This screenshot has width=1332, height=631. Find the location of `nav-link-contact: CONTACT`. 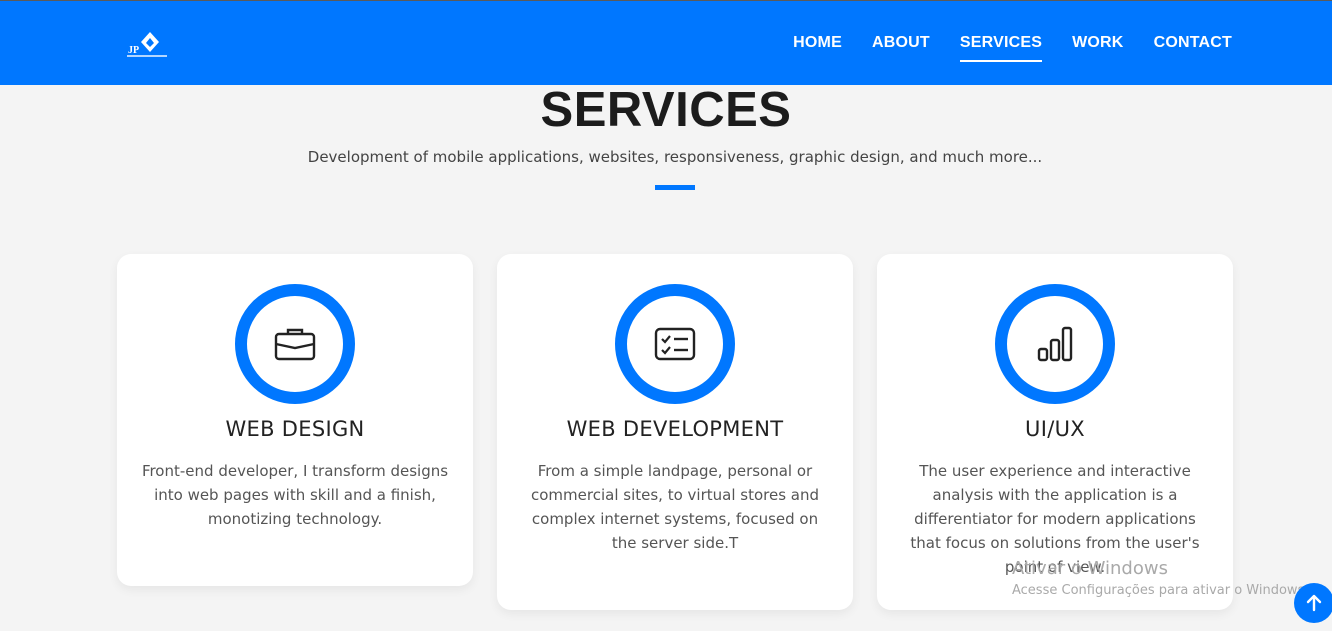

nav-link-contact: CONTACT is located at coordinates (1193, 43).